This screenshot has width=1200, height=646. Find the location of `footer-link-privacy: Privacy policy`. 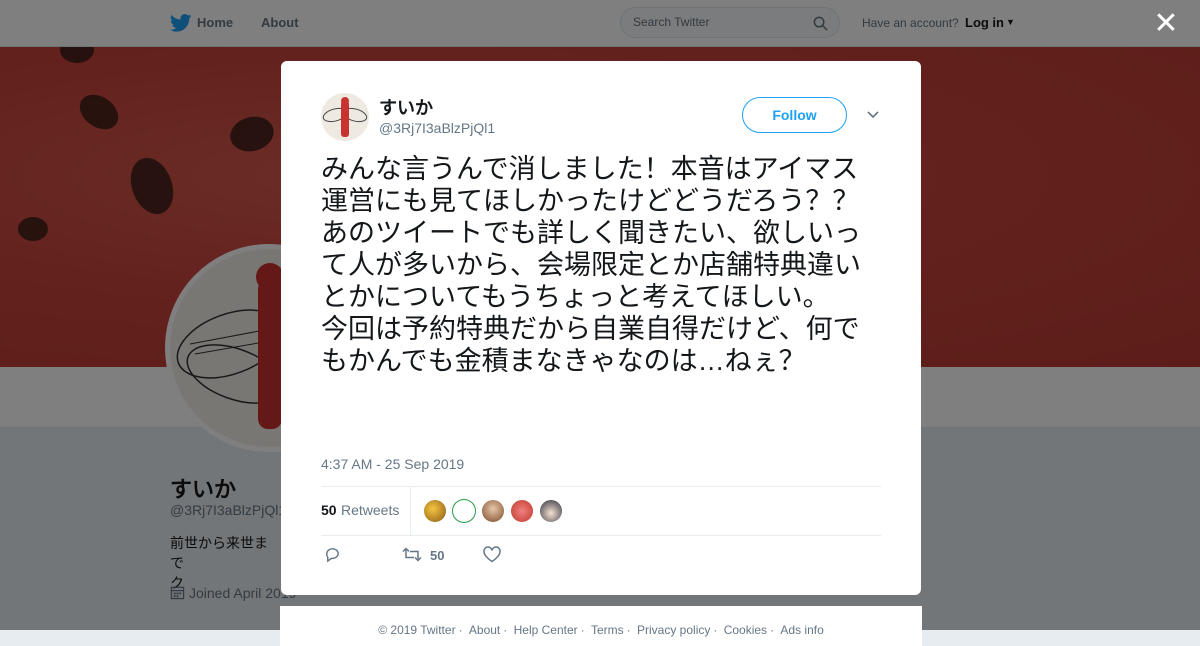

footer-link-privacy: Privacy policy is located at coordinates (673, 630).